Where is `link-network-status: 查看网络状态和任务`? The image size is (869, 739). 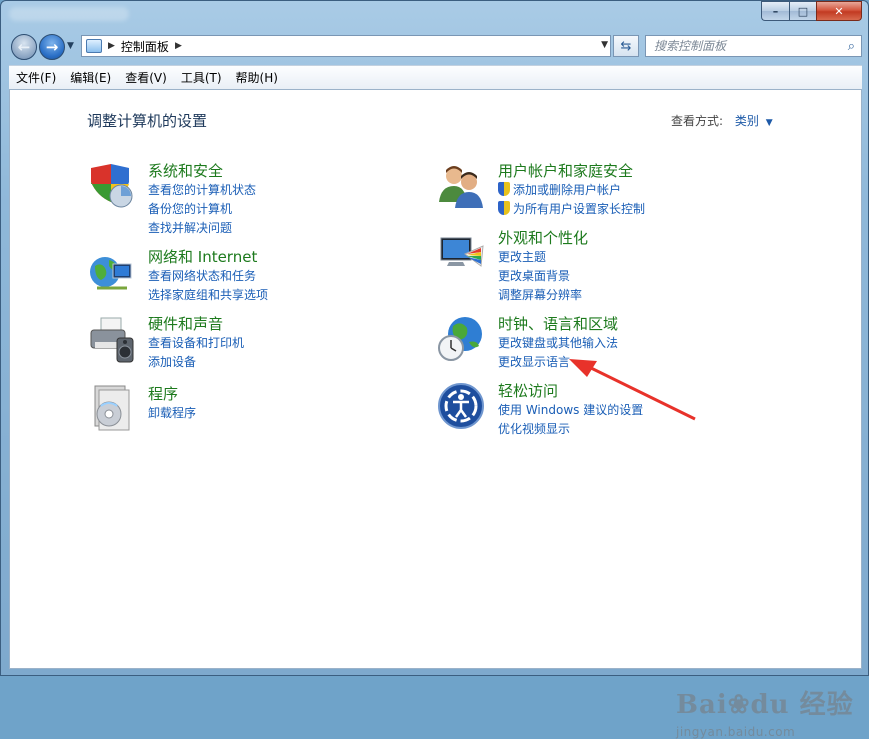
link-network-status: 查看网络状态和任务 is located at coordinates (208, 276).